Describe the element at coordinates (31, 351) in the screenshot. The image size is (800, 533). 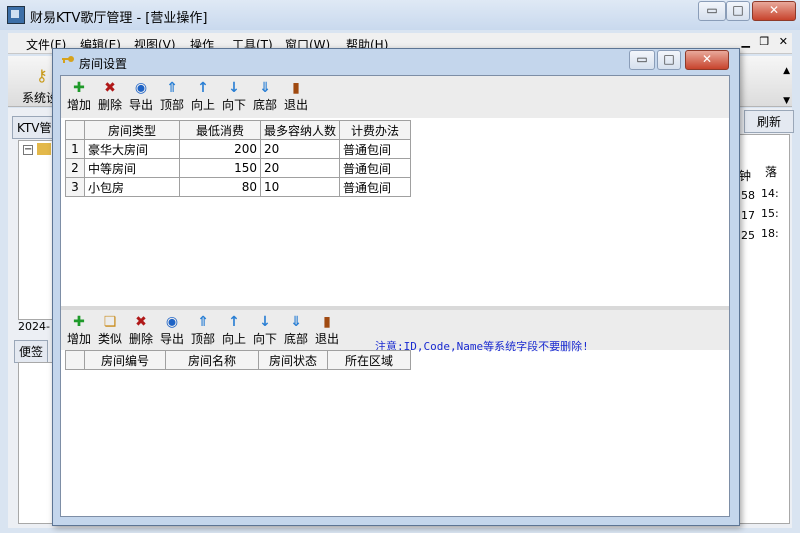
I see `note-tab: 便签` at that location.